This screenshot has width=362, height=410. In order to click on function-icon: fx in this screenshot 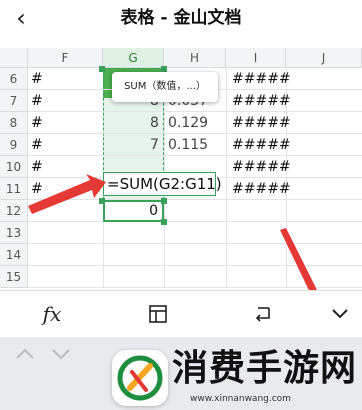, I will do `click(52, 314)`.